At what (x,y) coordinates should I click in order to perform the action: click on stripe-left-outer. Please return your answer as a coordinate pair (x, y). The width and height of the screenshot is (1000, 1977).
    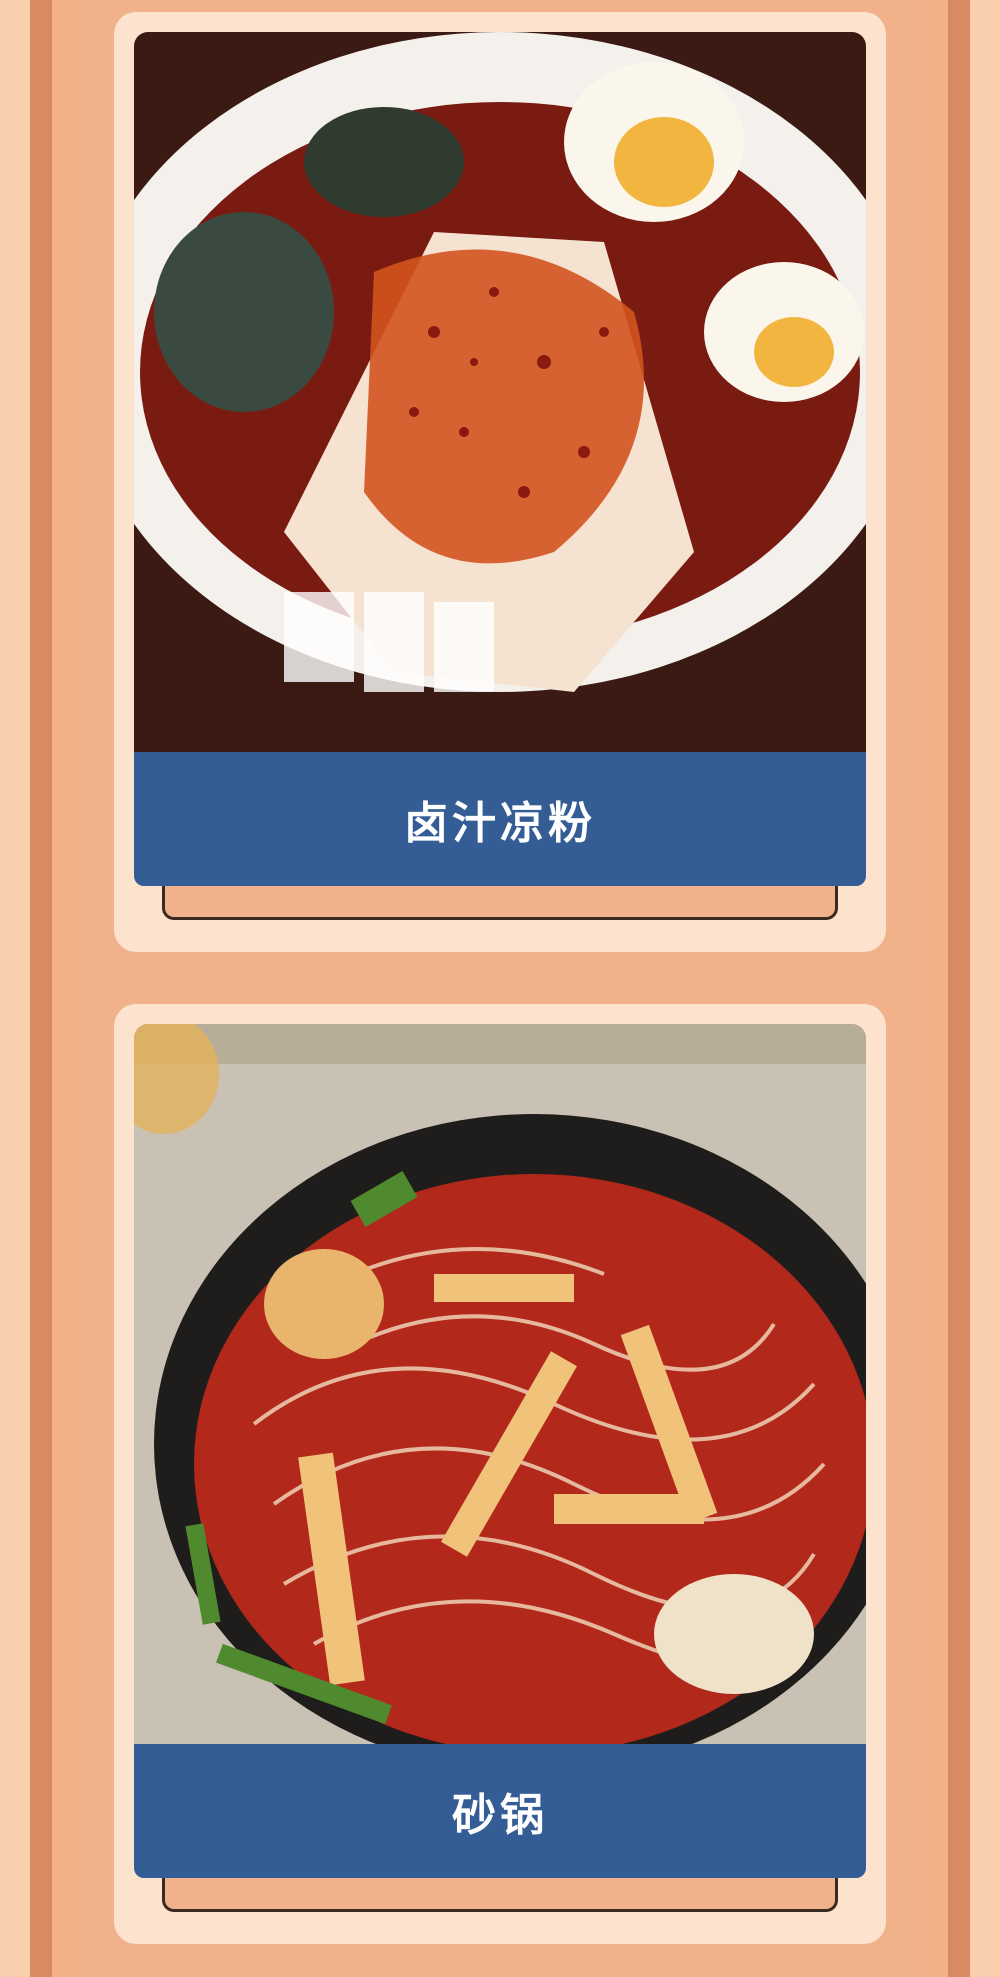
    Looking at the image, I should click on (15, 988).